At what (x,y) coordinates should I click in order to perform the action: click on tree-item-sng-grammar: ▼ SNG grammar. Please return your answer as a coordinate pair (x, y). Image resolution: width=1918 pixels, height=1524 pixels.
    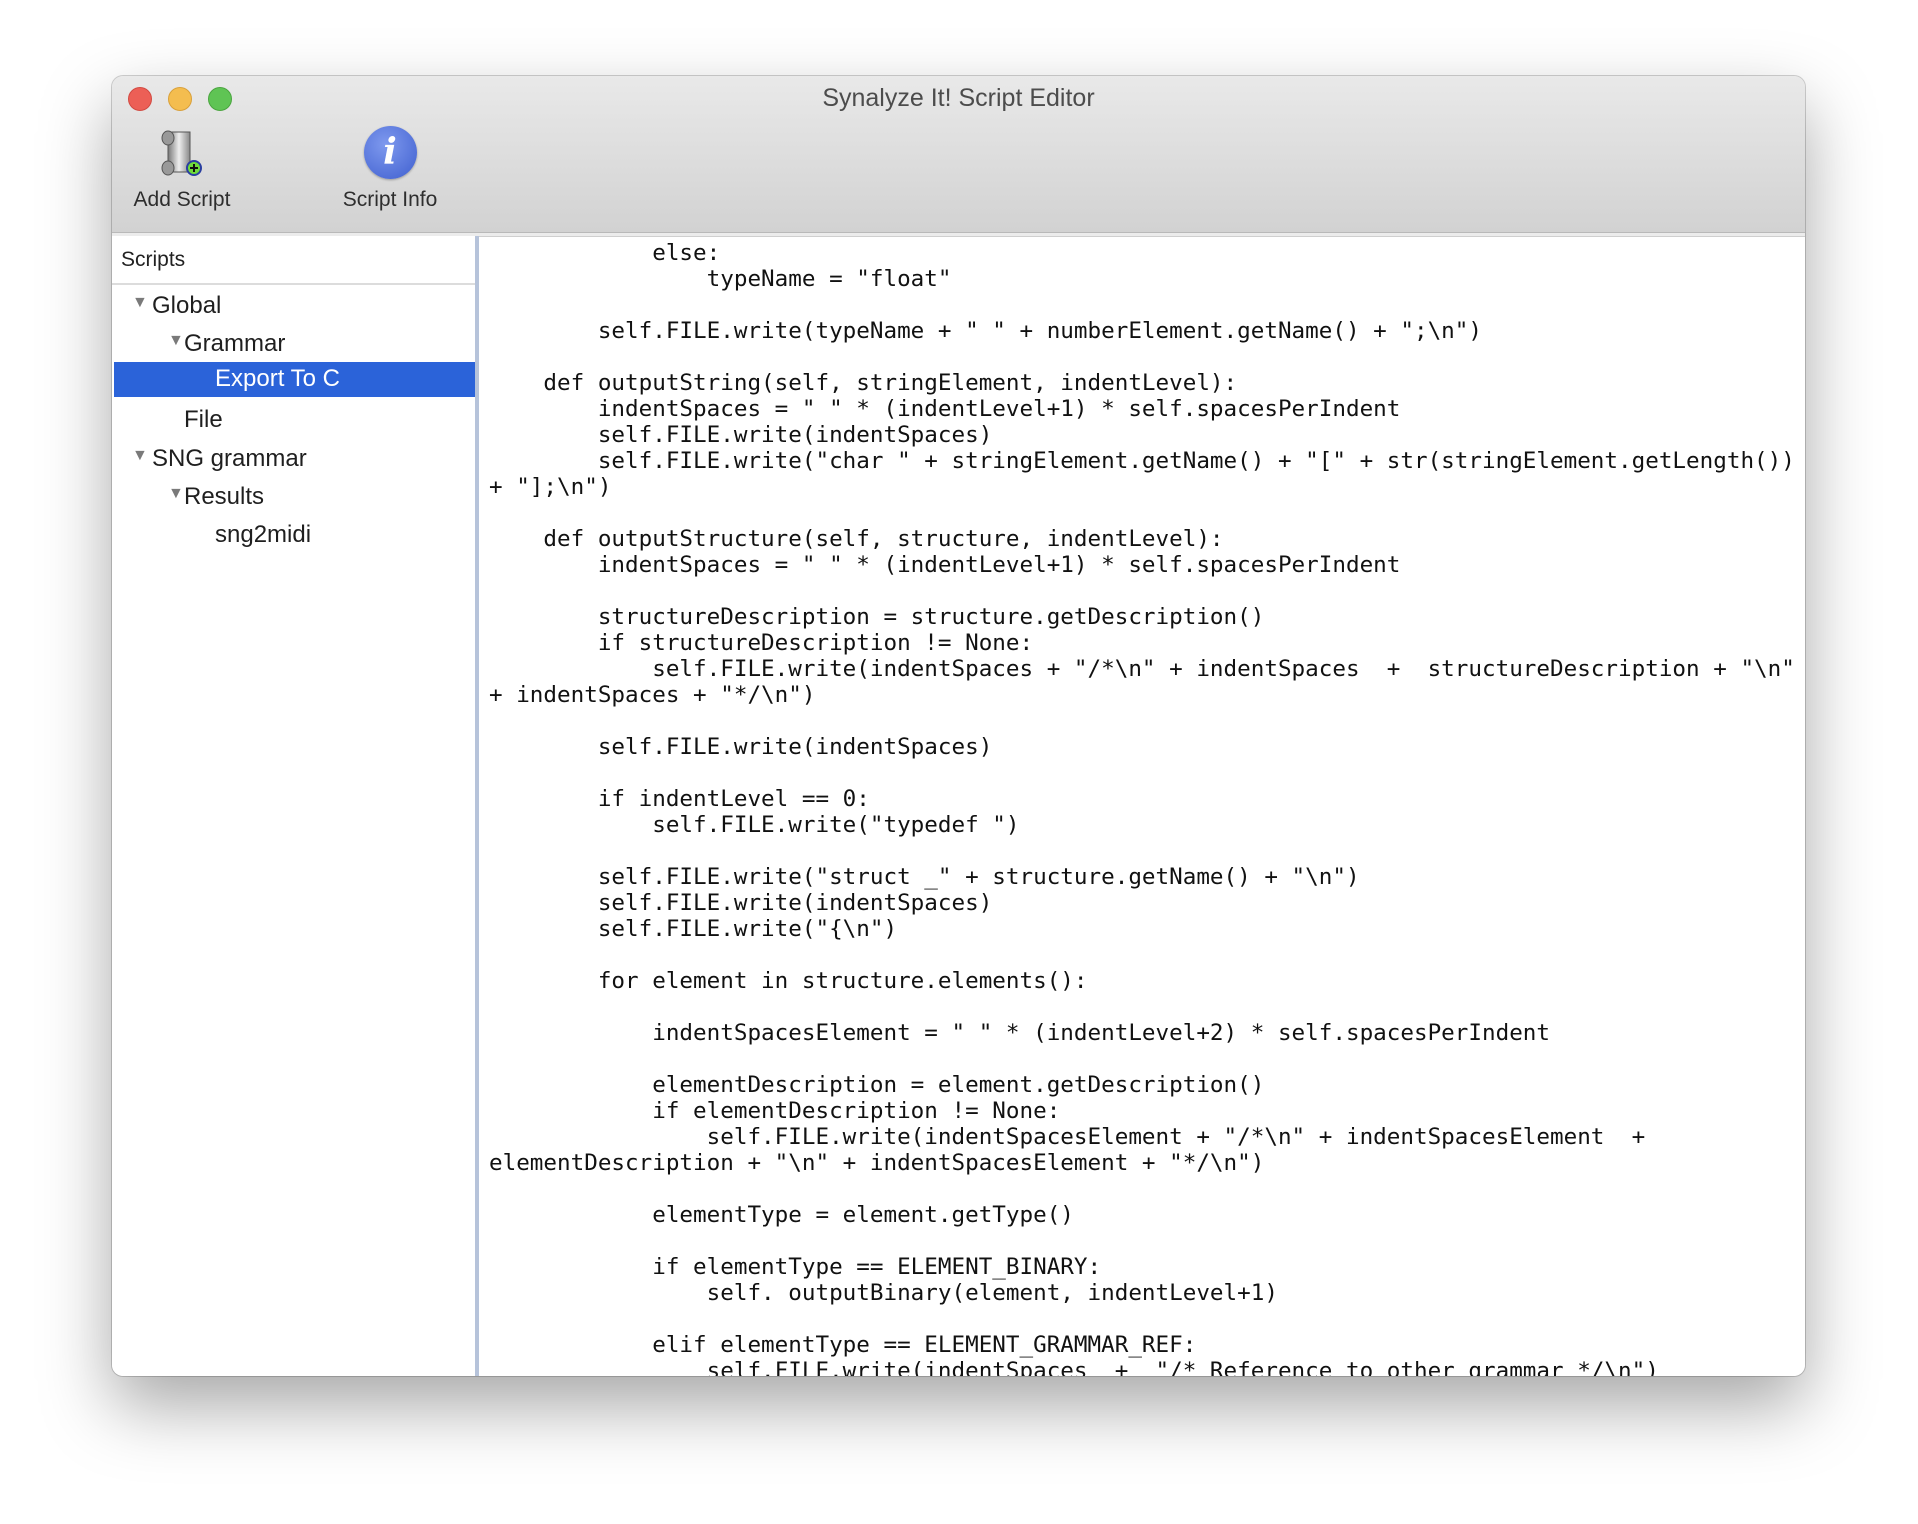
    Looking at the image, I should click on (294, 459).